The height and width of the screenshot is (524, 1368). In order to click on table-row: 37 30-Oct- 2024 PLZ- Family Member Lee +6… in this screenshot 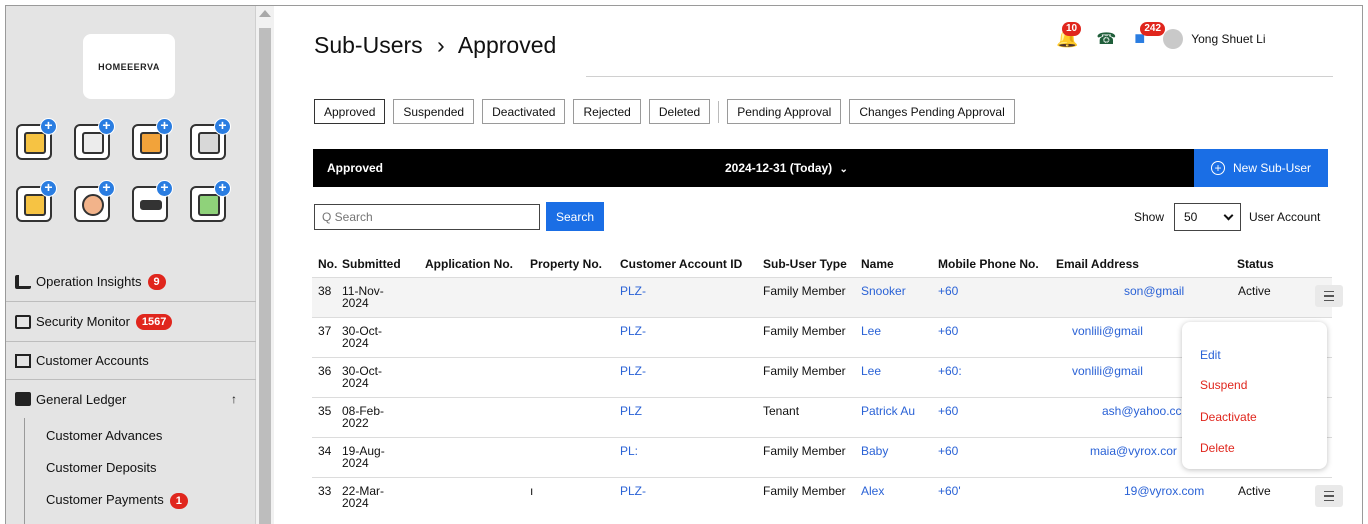, I will do `click(822, 337)`.